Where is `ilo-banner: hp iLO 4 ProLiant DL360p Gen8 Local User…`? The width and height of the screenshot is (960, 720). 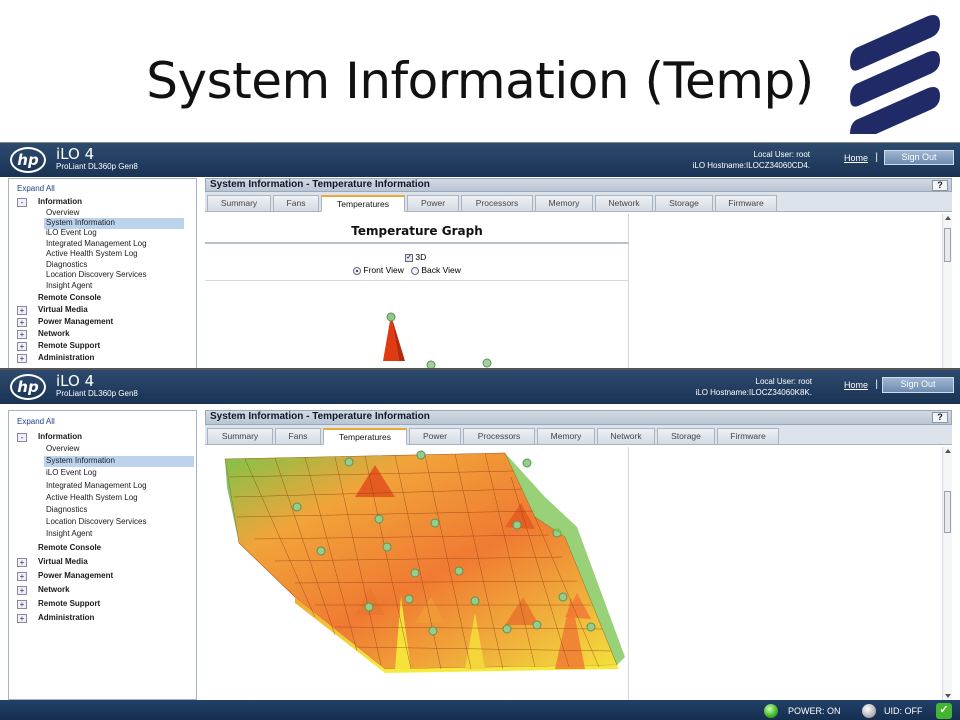 ilo-banner: hp iLO 4 ProLiant DL360p Gen8 Local User… is located at coordinates (480, 160).